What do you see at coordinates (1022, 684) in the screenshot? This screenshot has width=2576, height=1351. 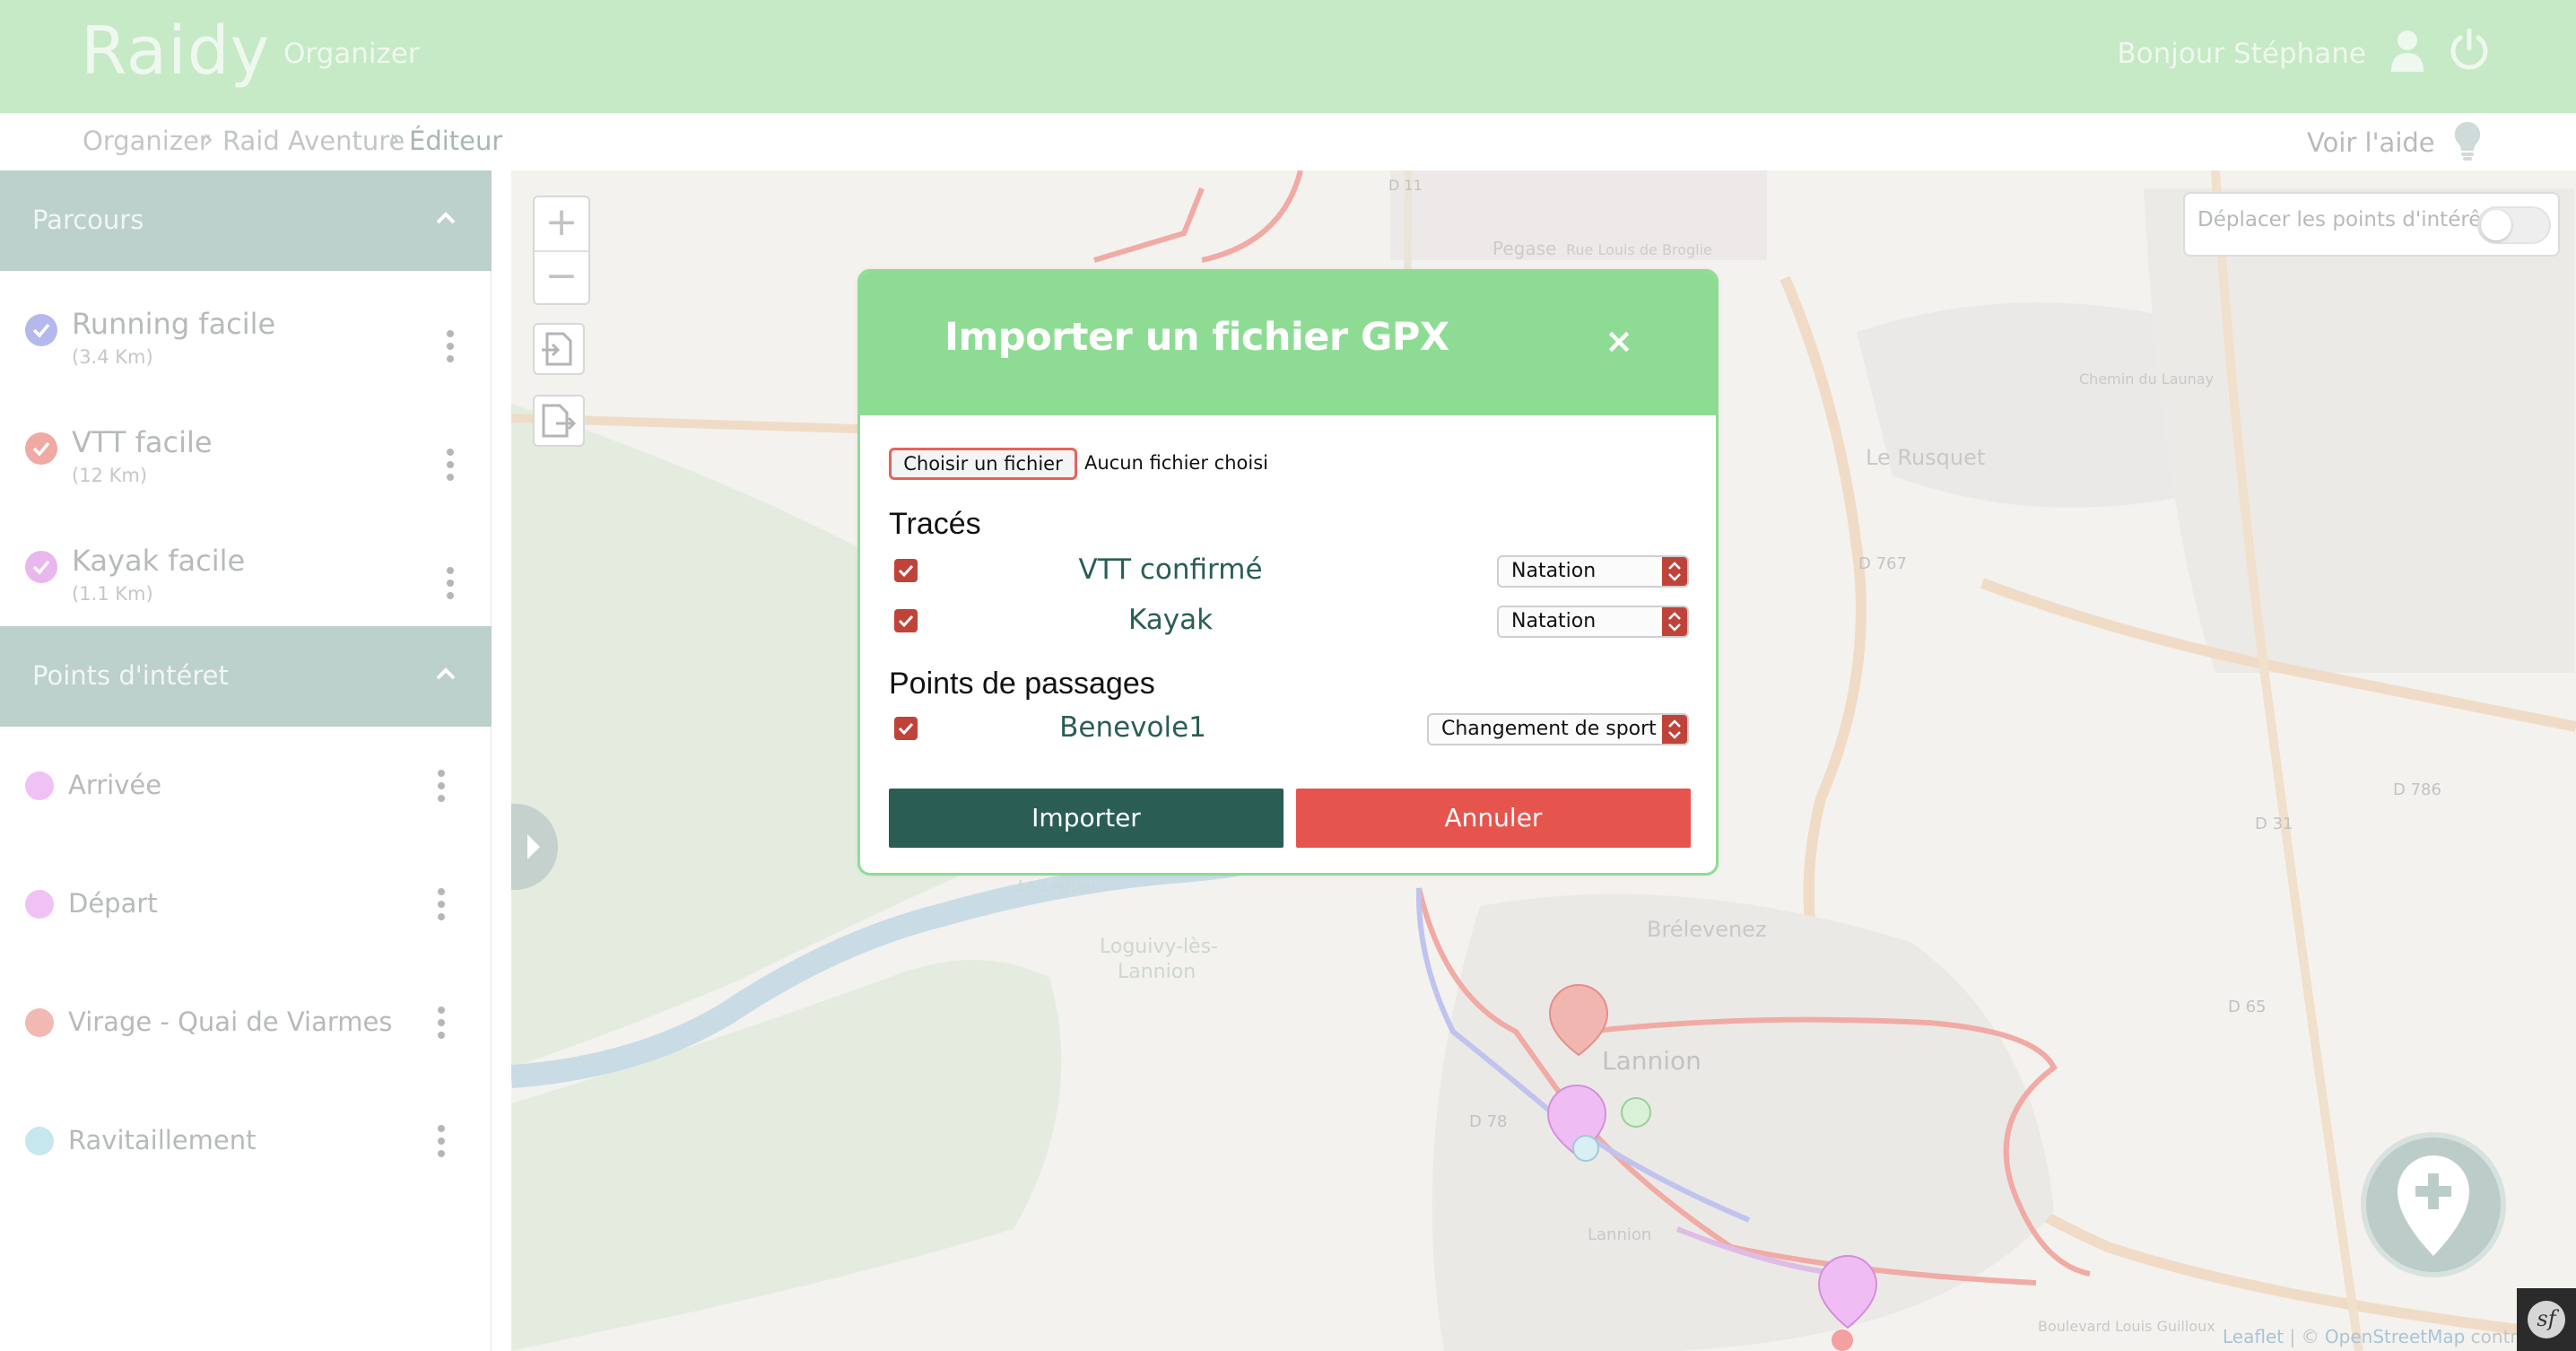 I see `passages-title: Points de passages` at bounding box center [1022, 684].